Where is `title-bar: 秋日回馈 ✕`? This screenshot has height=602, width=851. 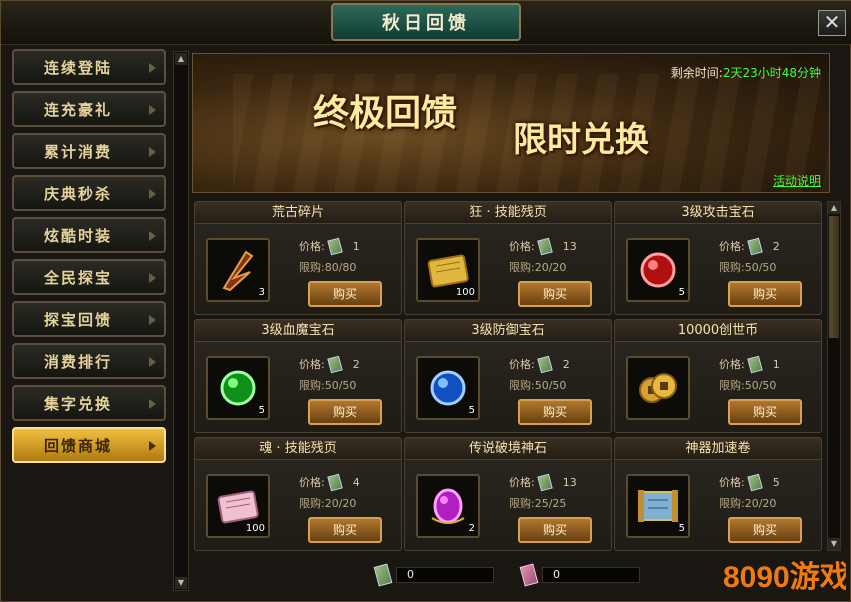
title-bar: 秋日回馈 ✕ is located at coordinates (426, 23).